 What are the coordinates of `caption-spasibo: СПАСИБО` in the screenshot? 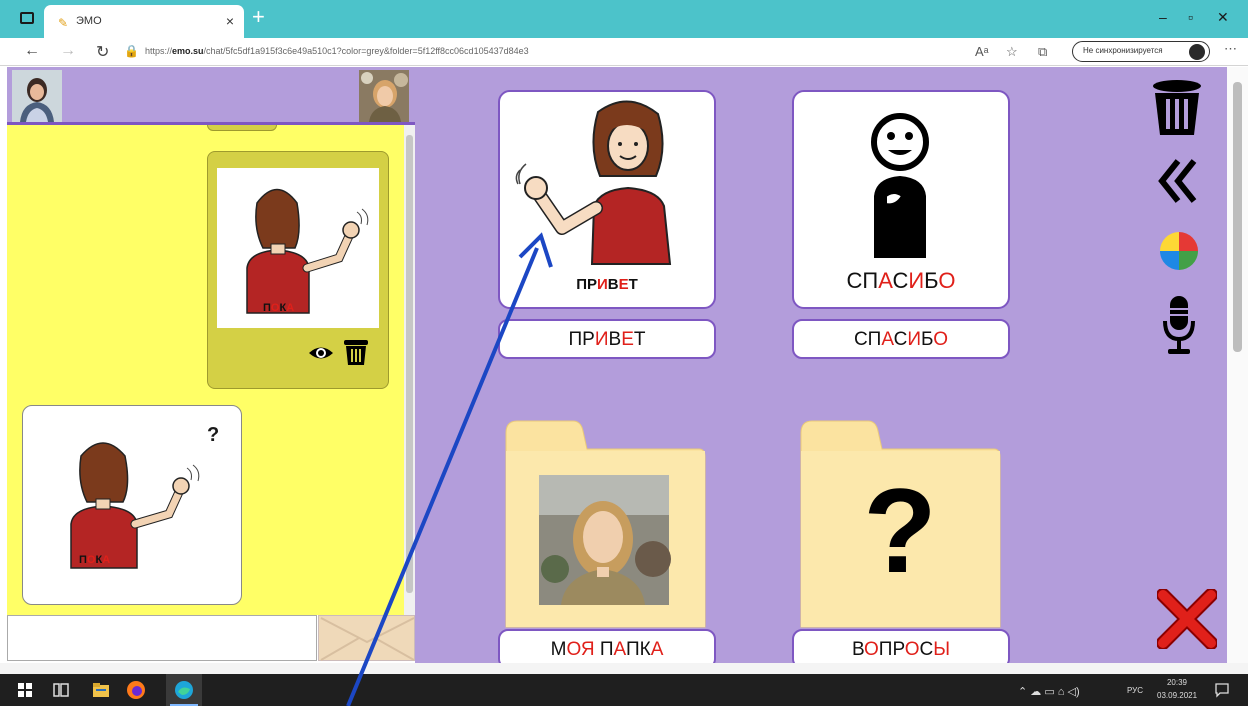 It's located at (901, 339).